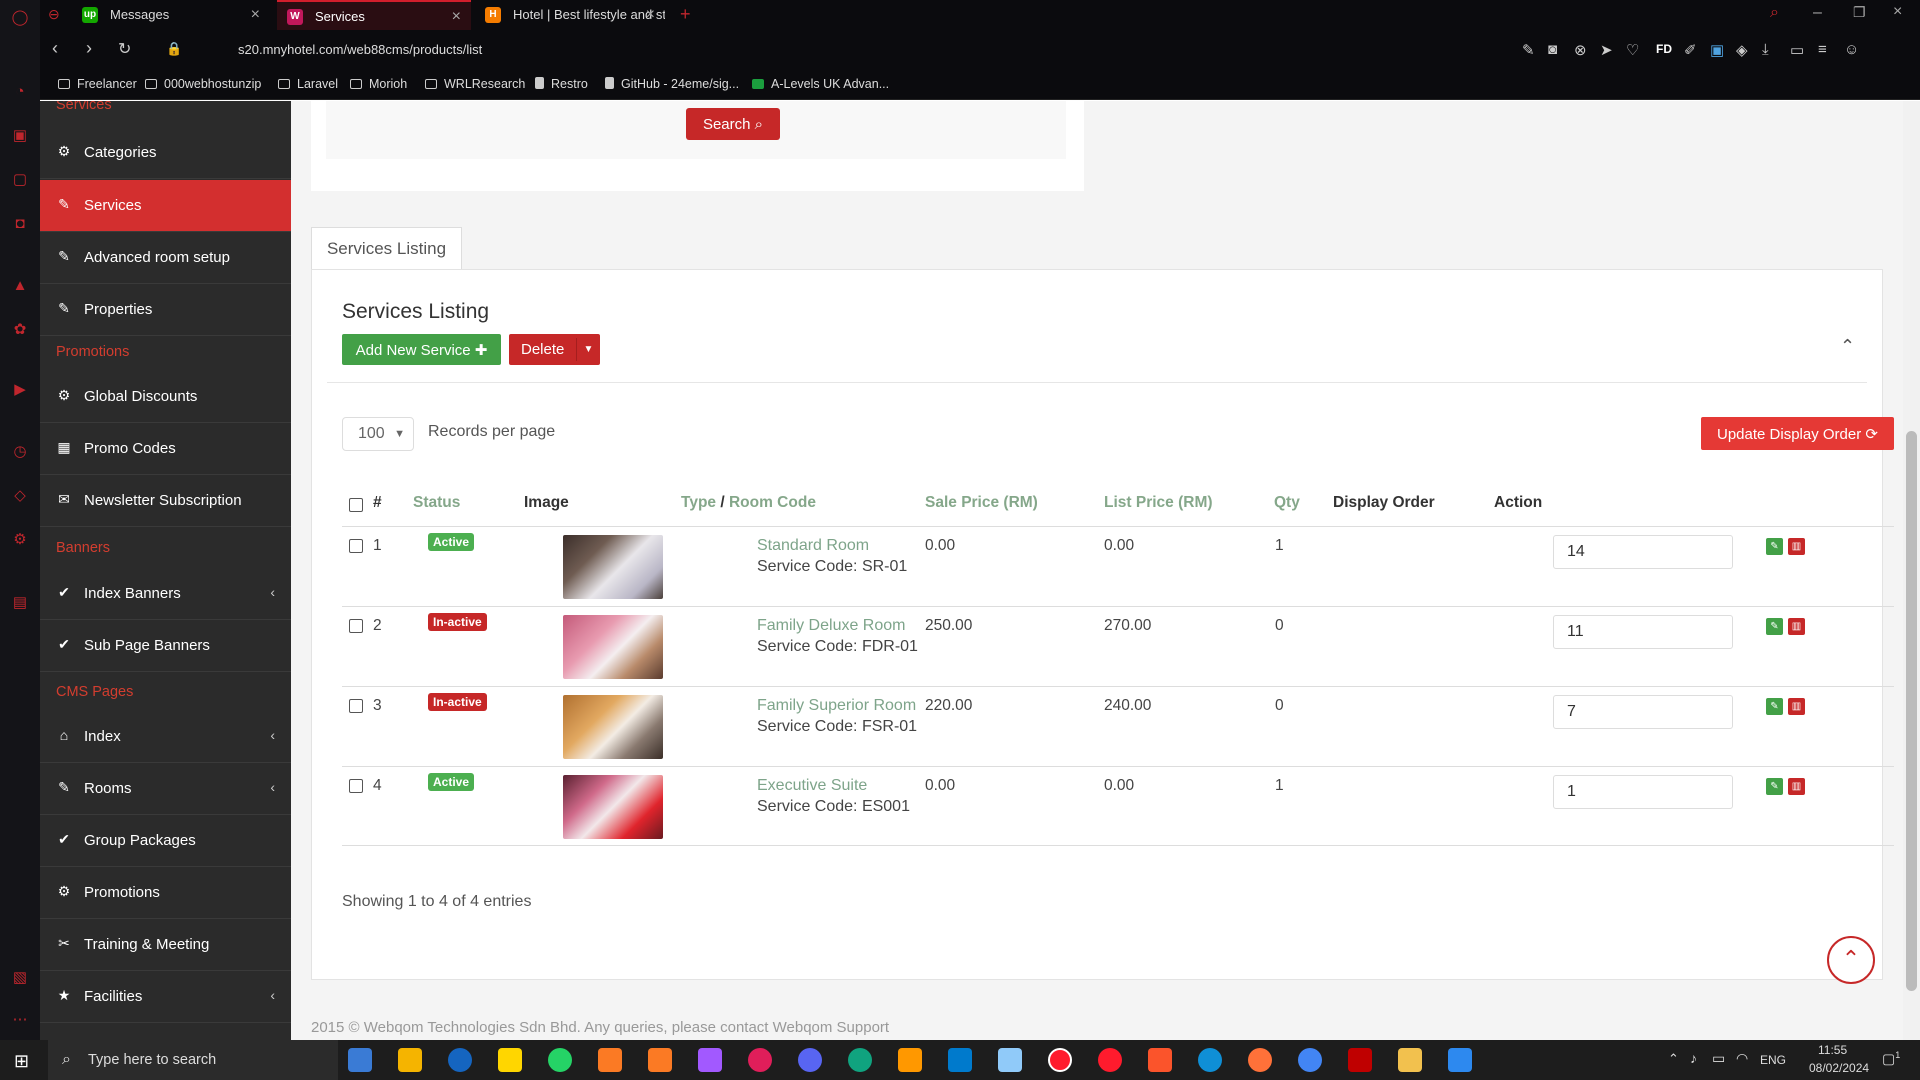 The image size is (1920, 1080). Describe the element at coordinates (1360, 1060) in the screenshot. I see `filezilla-icon` at that location.